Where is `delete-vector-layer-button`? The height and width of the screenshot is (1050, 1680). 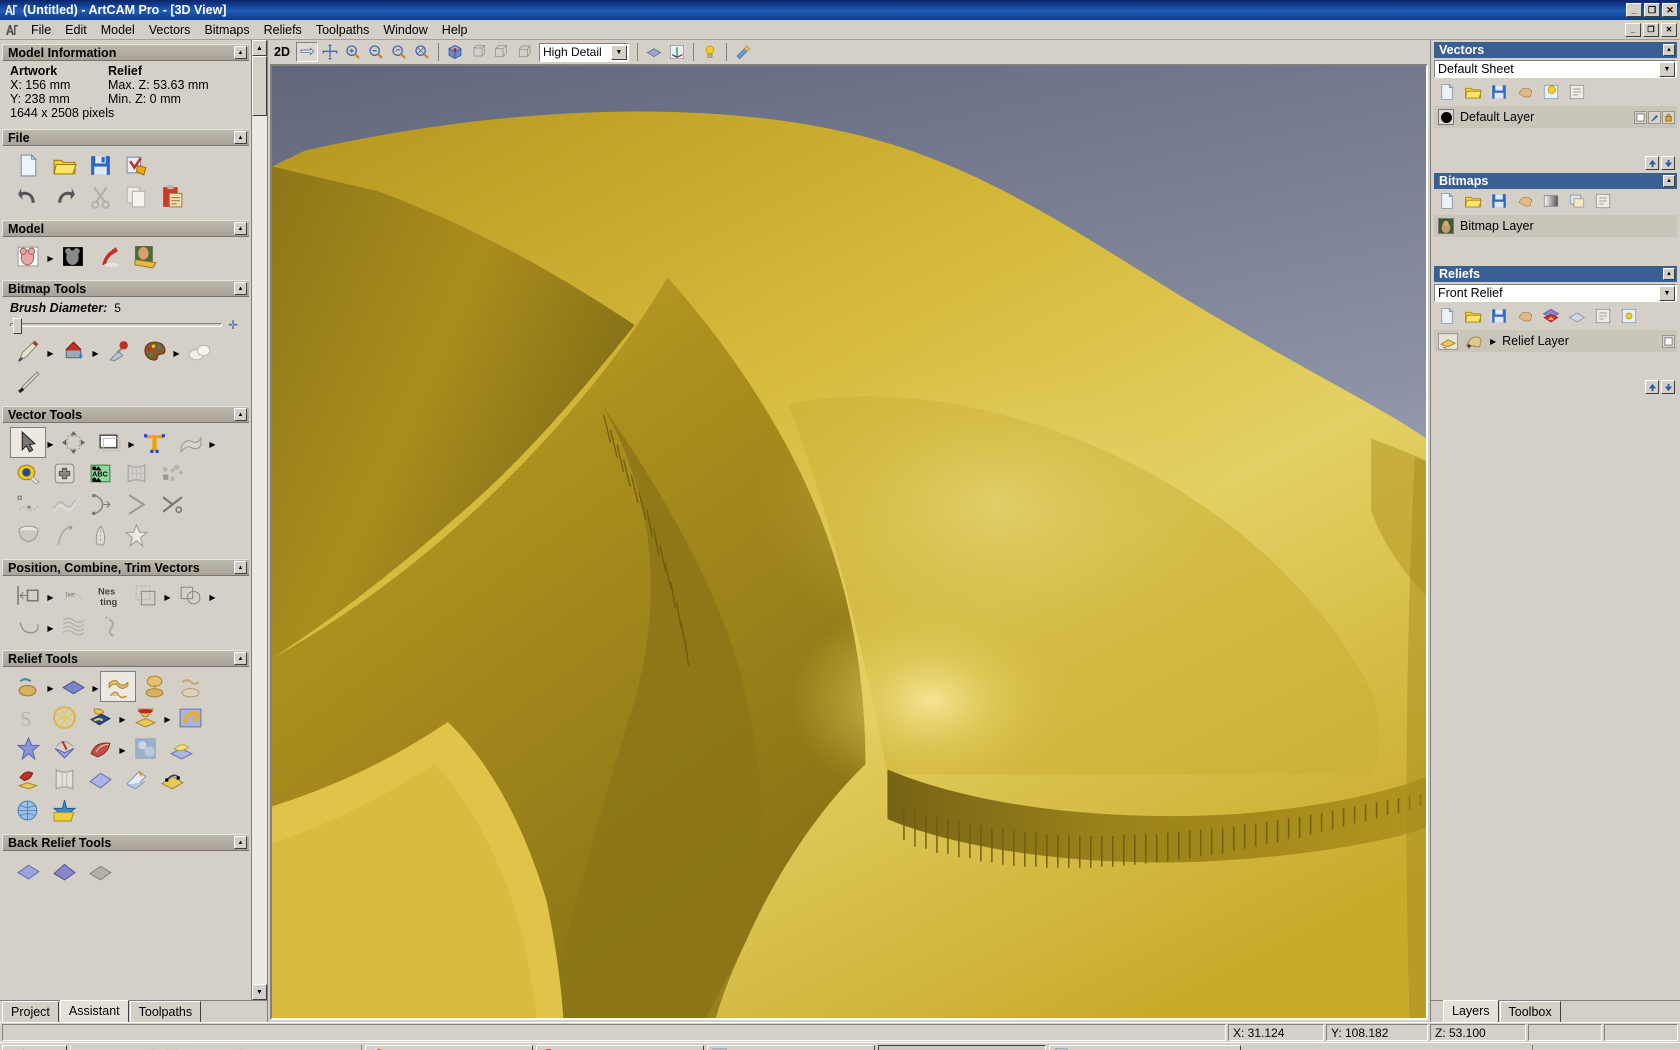 delete-vector-layer-button is located at coordinates (1525, 92).